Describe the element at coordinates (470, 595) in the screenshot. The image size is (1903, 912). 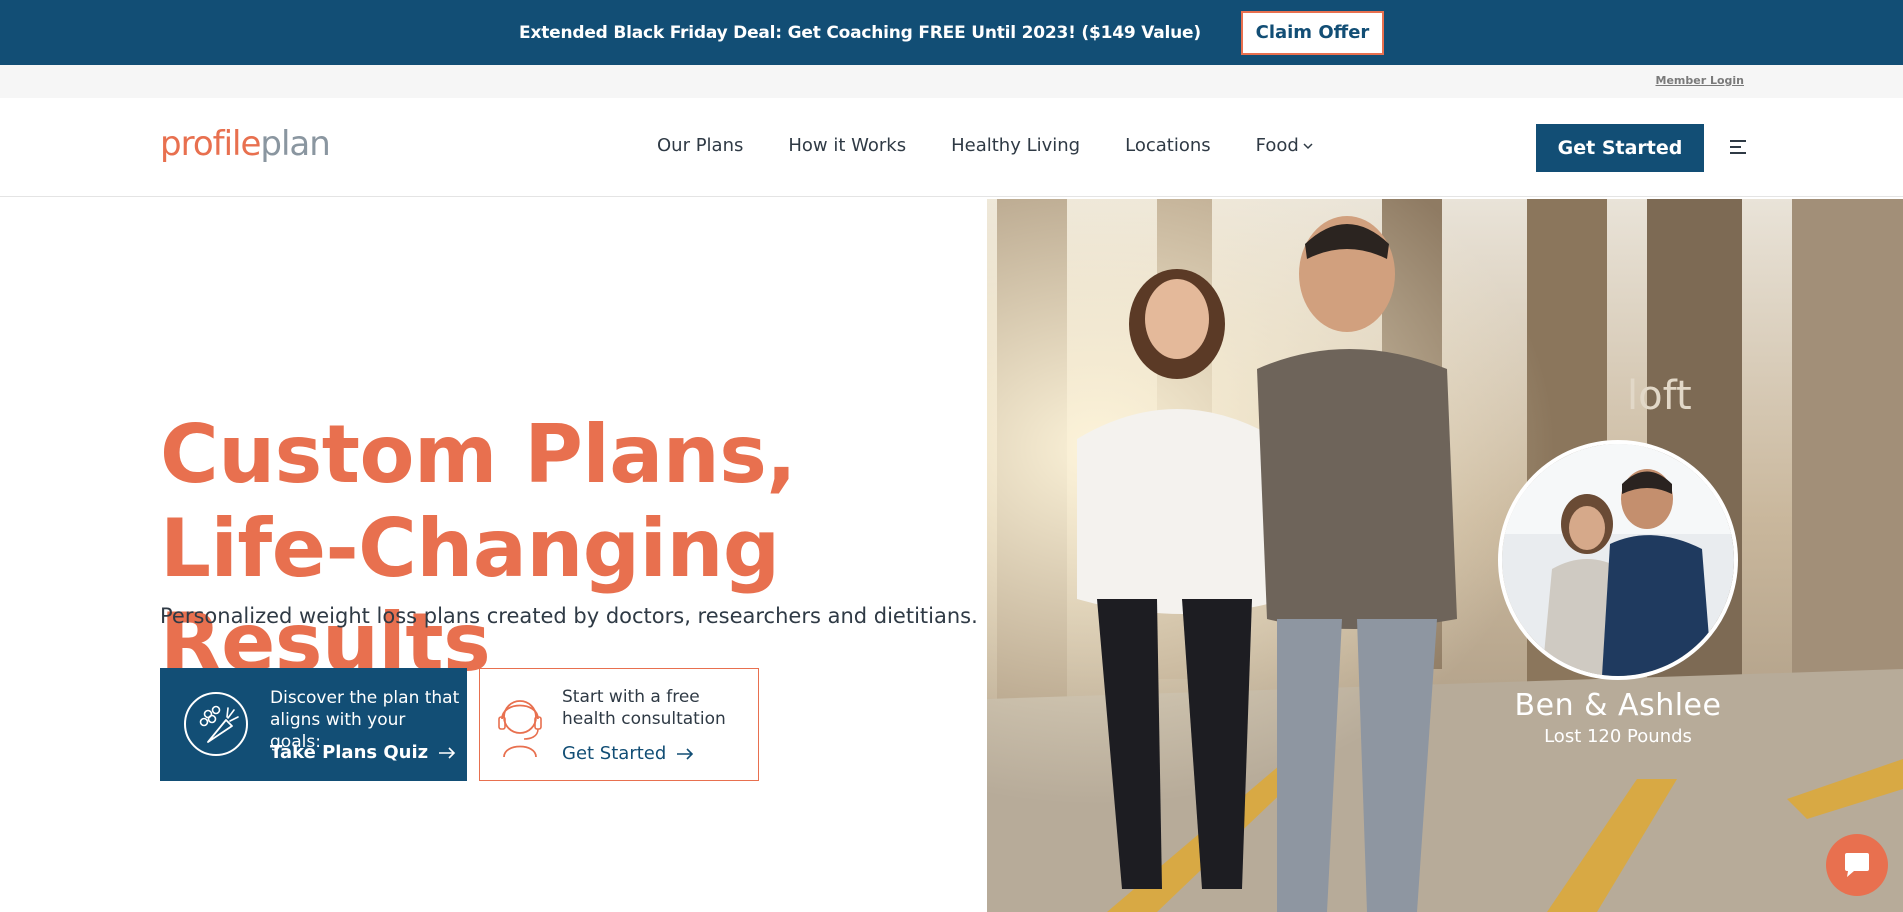
I see `hero-title-line2: Life-Changing Results` at that location.